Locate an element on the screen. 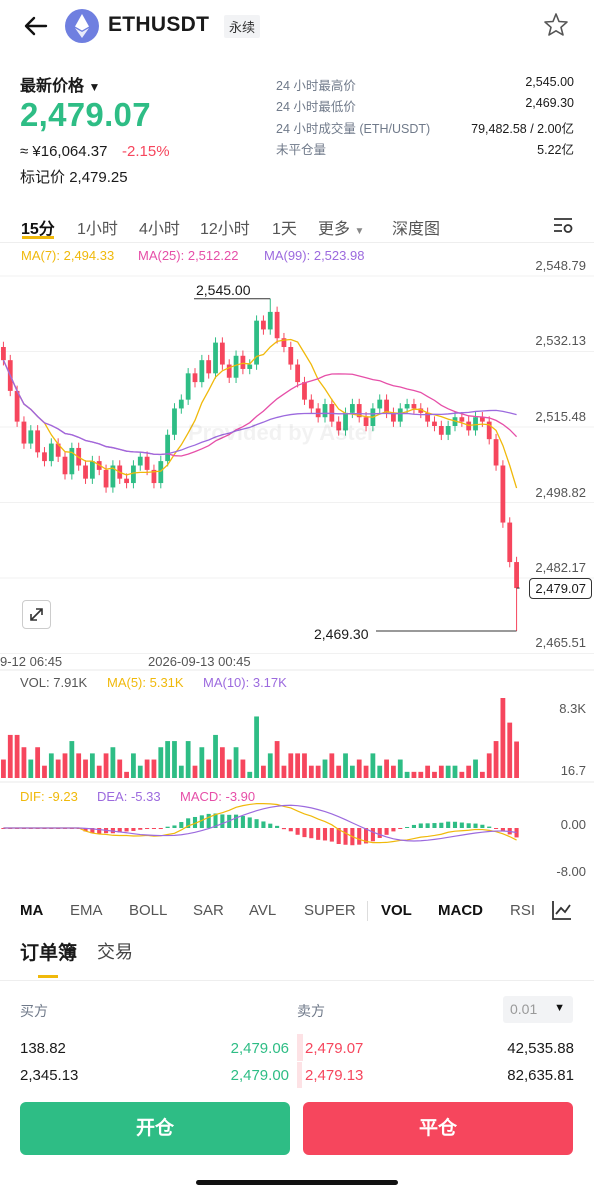  home-indicator is located at coordinates (297, 1182).